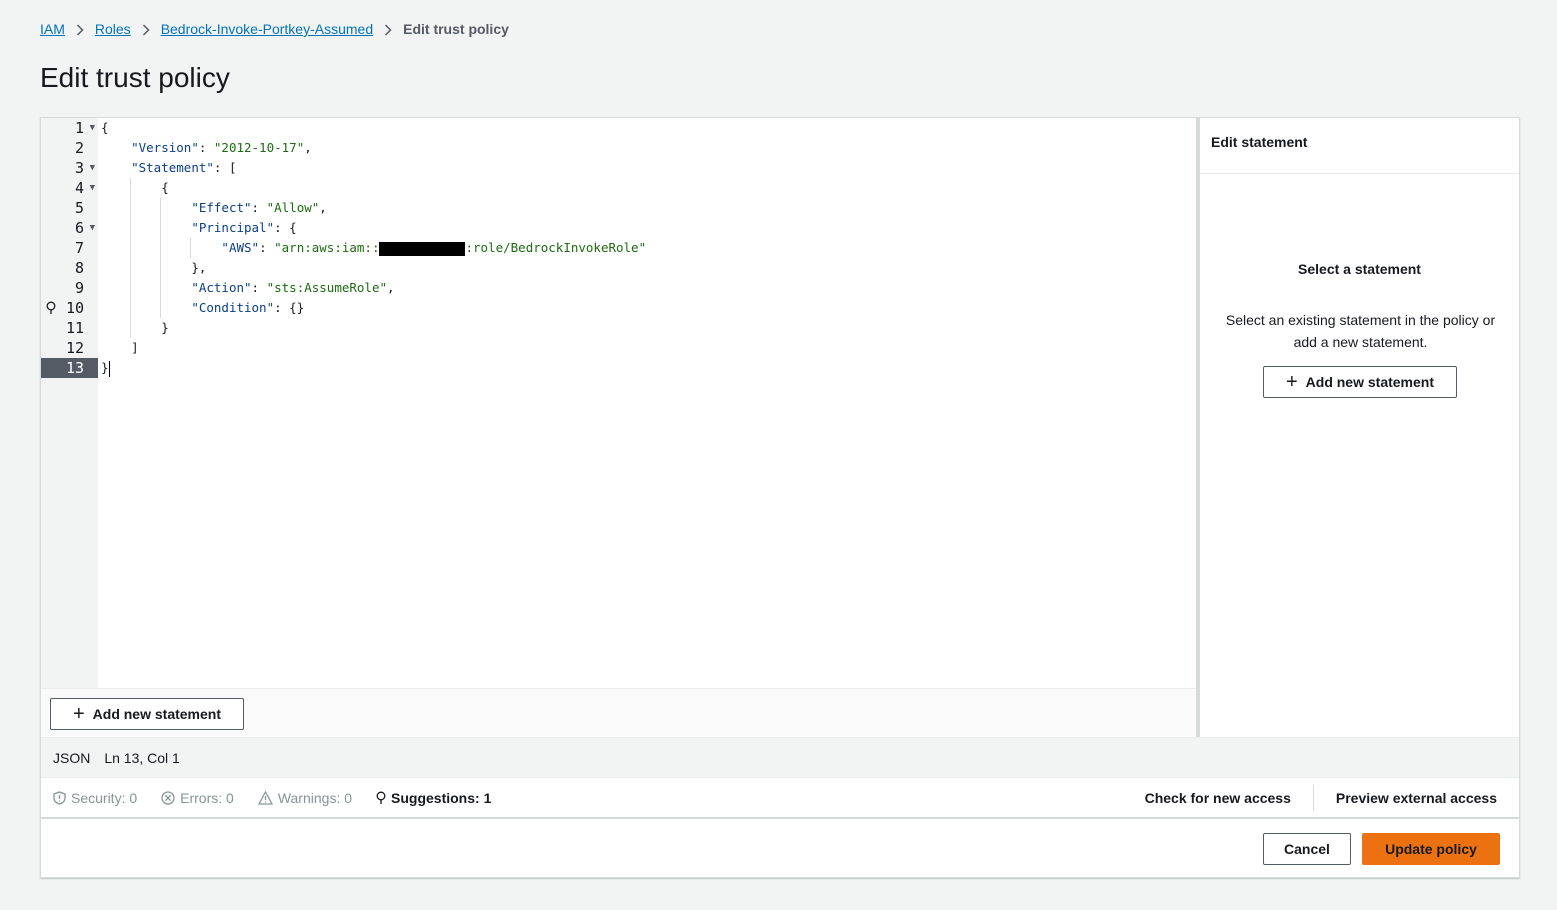  What do you see at coordinates (135, 77) in the screenshot?
I see `page-title: Edit trust policy` at bounding box center [135, 77].